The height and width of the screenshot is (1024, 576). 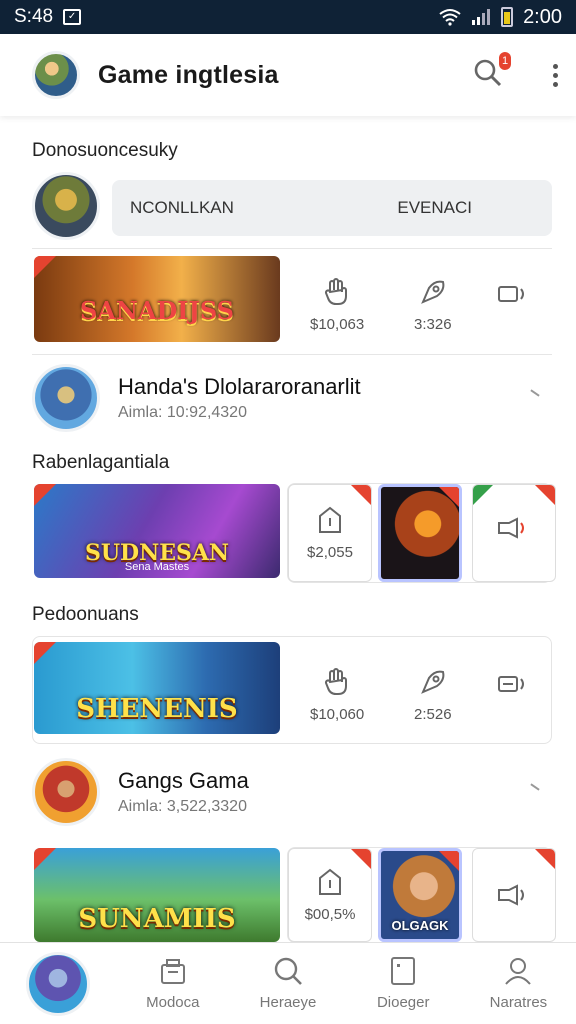 I want to click on section-label: Rabenlagantiala, so click(x=101, y=462).